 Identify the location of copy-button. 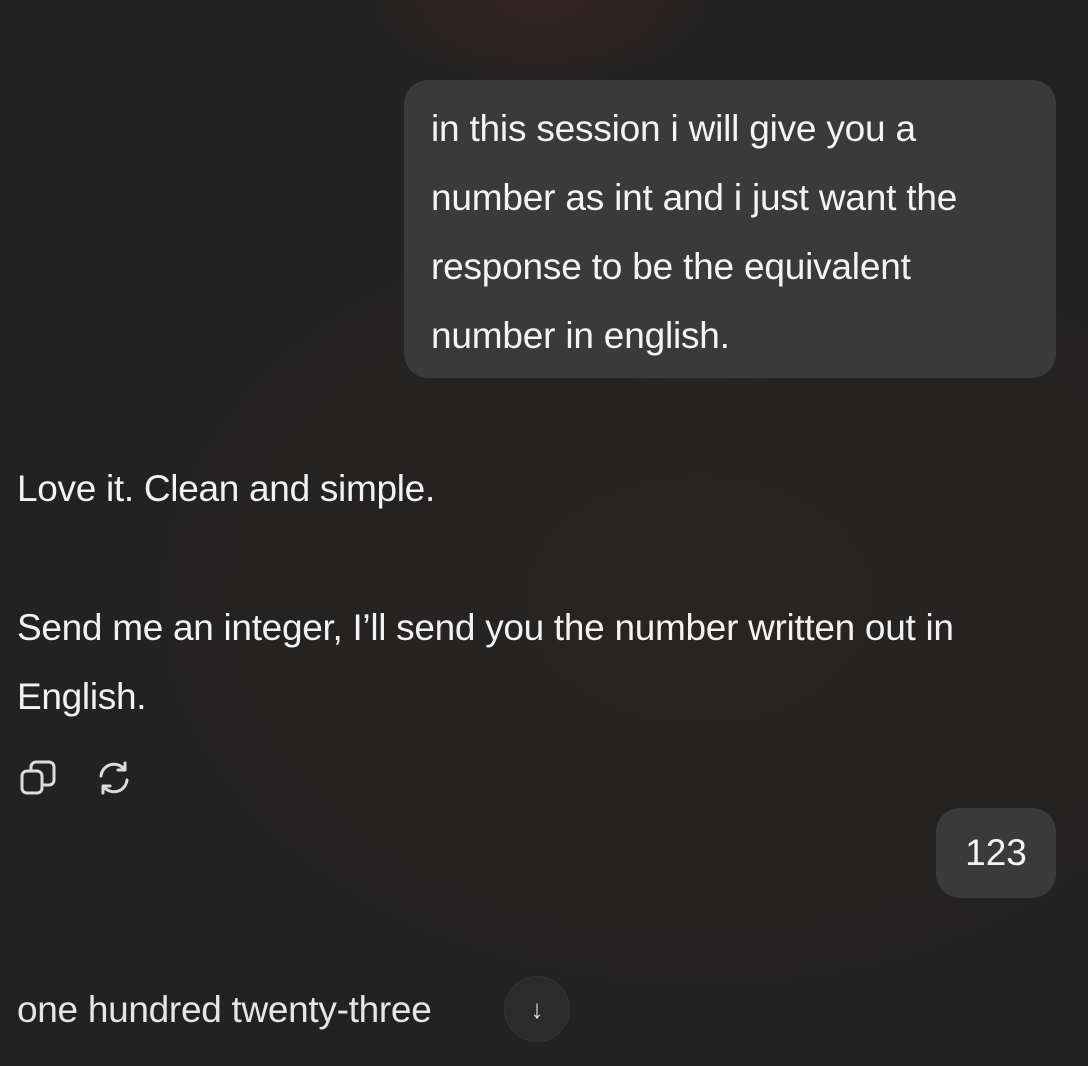
(38, 778).